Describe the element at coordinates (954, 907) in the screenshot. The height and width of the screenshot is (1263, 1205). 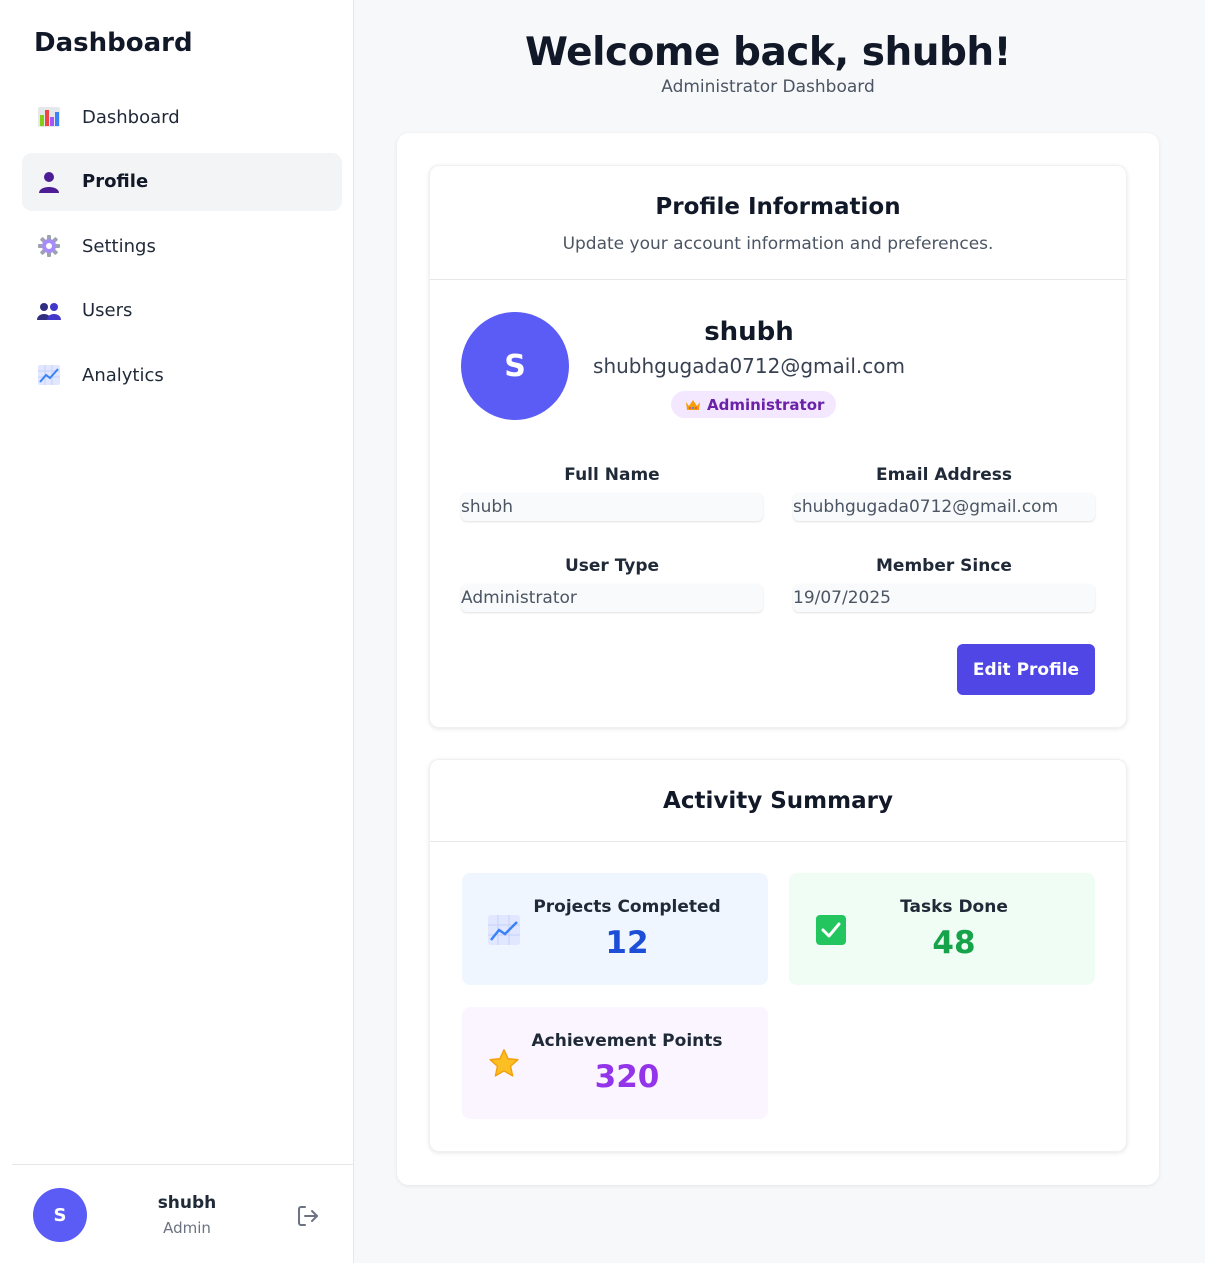
I see `stat-label: Tasks Done` at that location.